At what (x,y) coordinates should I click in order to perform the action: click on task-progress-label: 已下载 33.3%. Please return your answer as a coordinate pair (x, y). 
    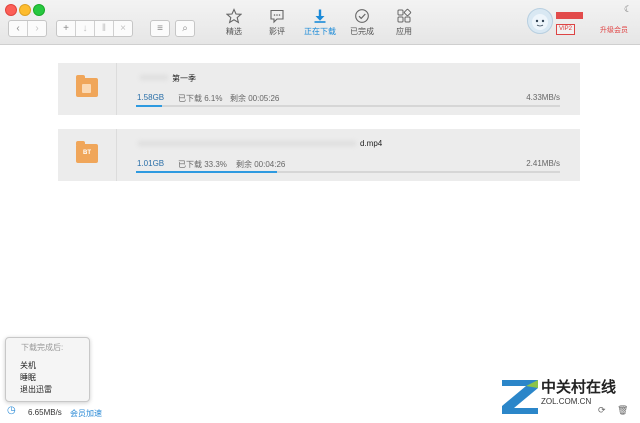
    Looking at the image, I should click on (202, 164).